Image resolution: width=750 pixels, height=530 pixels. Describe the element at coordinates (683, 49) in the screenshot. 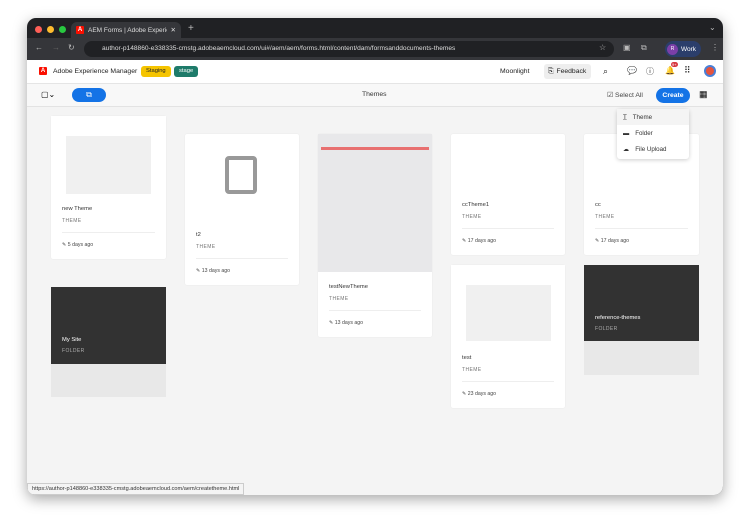

I see `profile-button: R Work` at that location.